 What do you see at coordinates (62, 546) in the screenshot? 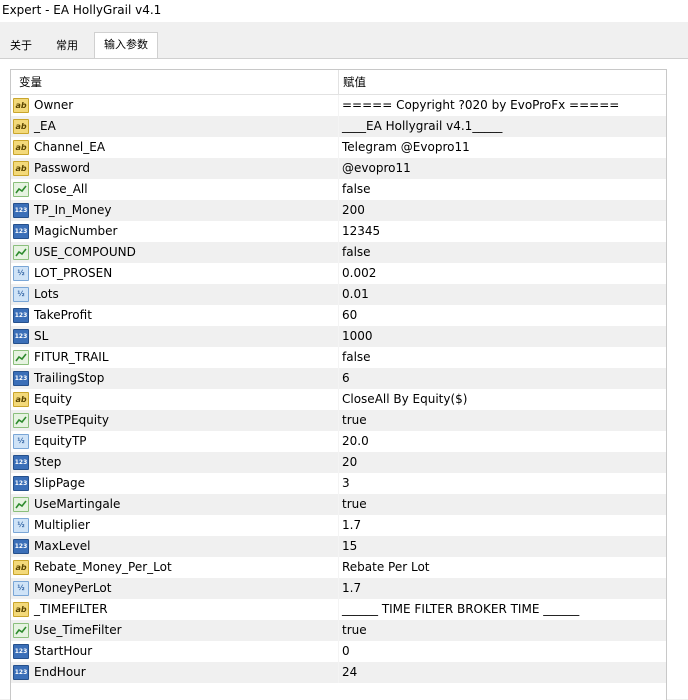
I see `variable-name: MaxLevel` at bounding box center [62, 546].